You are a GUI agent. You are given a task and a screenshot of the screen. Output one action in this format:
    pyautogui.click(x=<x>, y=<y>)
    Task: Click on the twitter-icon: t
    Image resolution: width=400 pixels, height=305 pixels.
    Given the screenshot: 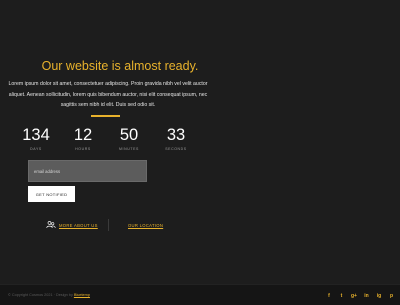 What is the action you would take?
    pyautogui.click(x=341, y=295)
    